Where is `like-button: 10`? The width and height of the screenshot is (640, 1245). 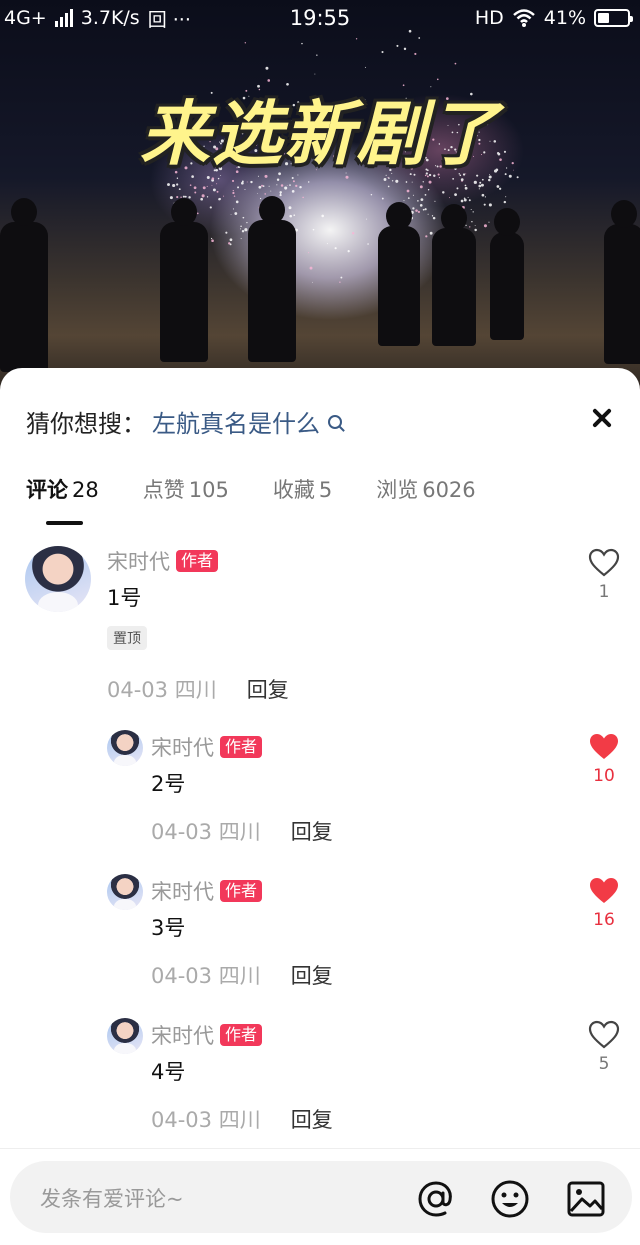
like-button: 10 is located at coordinates (604, 759).